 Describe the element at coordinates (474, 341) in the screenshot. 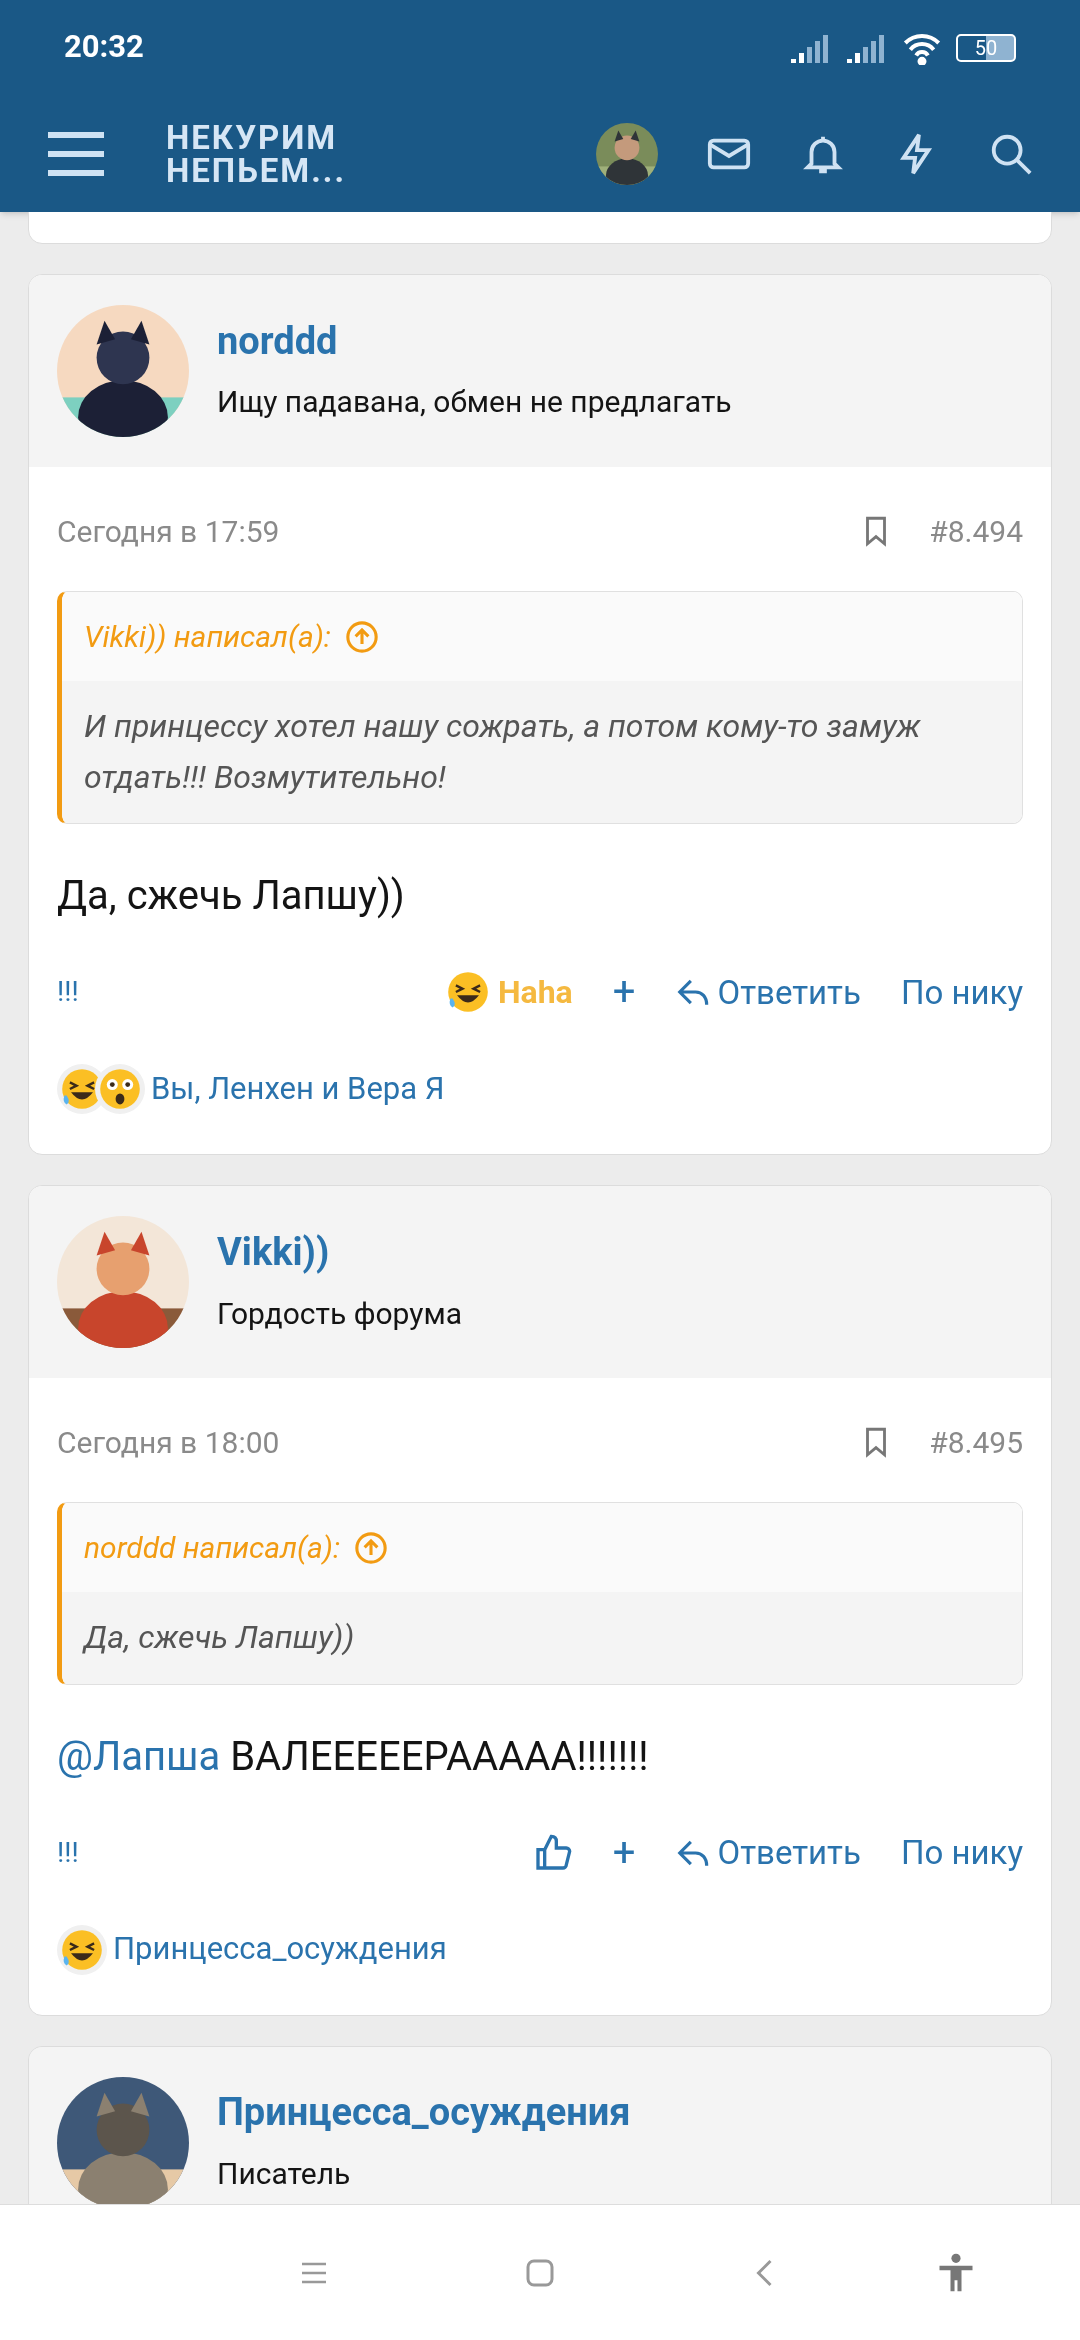

I see `author-name: norddd` at that location.